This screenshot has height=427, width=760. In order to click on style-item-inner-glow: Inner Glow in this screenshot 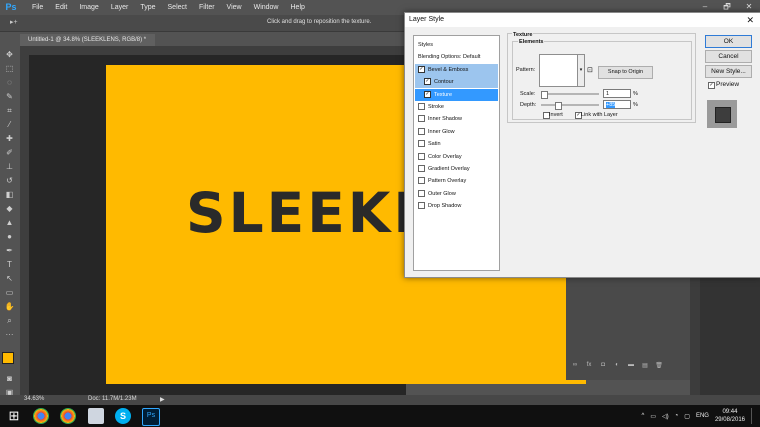, I will do `click(456, 132)`.